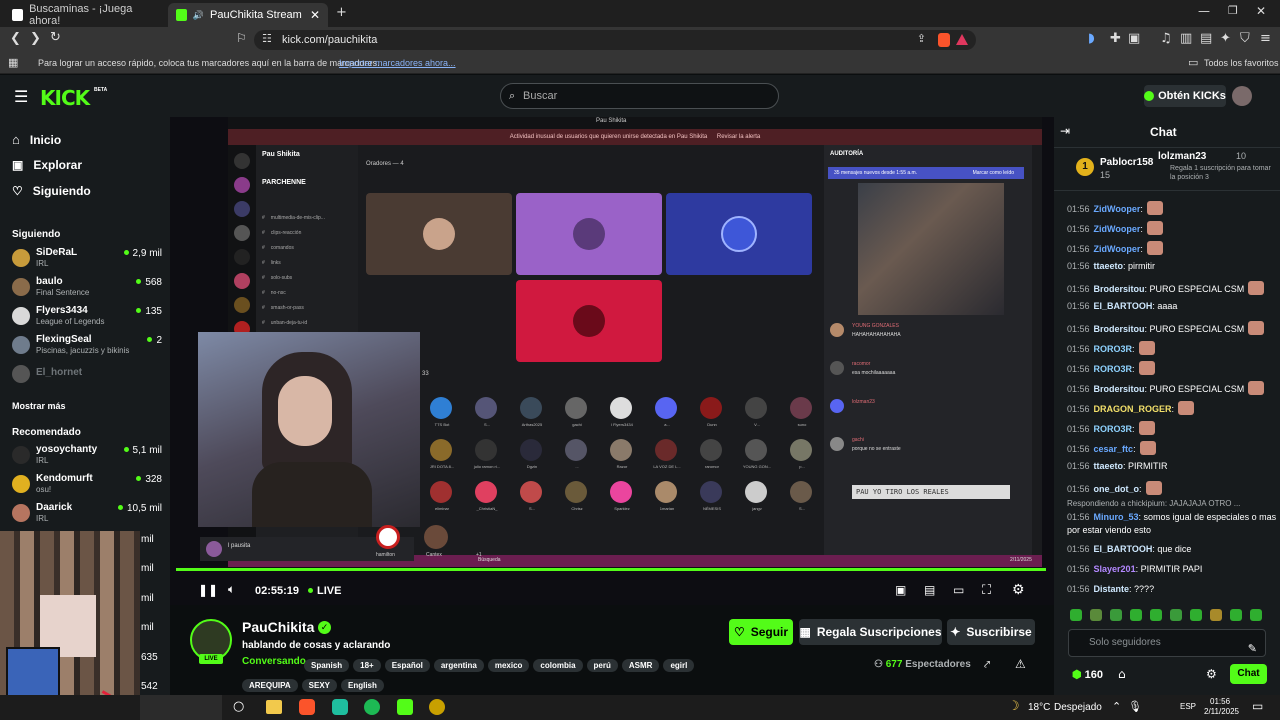 This screenshot has height=720, width=1280. Describe the element at coordinates (407, 665) in the screenshot. I see `tag-chip: Español` at that location.